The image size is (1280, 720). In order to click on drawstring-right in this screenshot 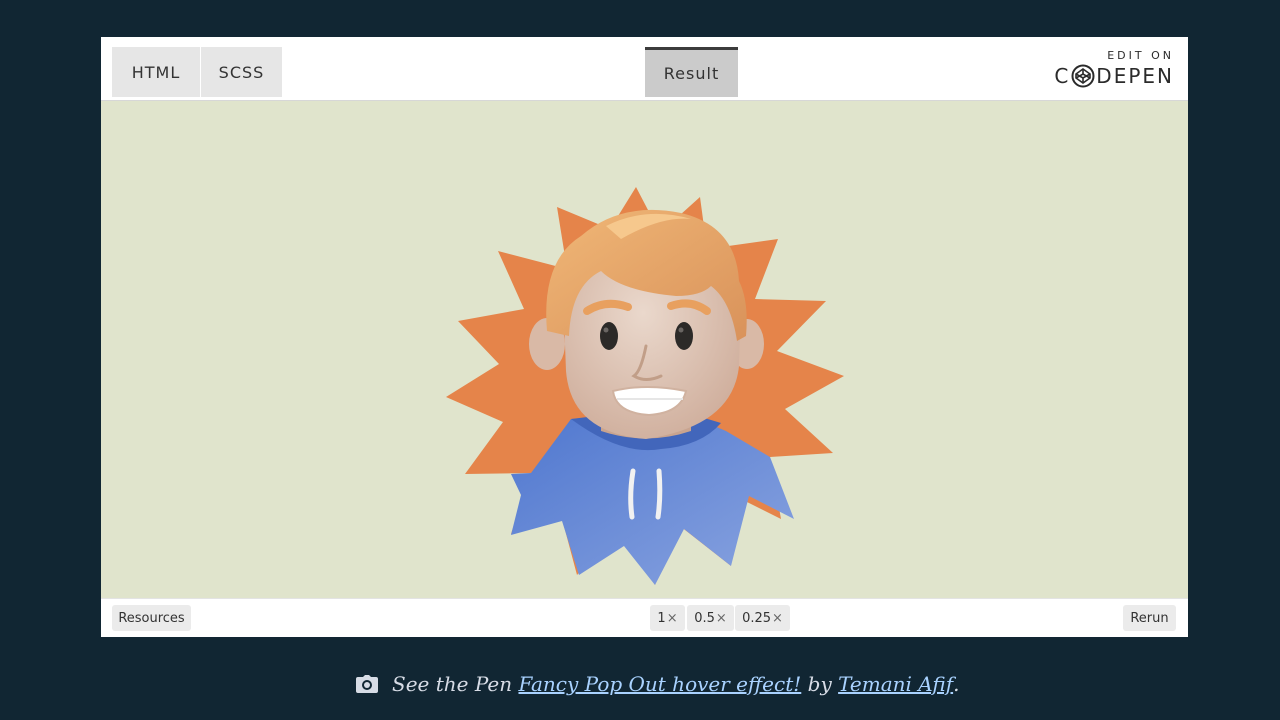, I will do `click(659, 494)`.